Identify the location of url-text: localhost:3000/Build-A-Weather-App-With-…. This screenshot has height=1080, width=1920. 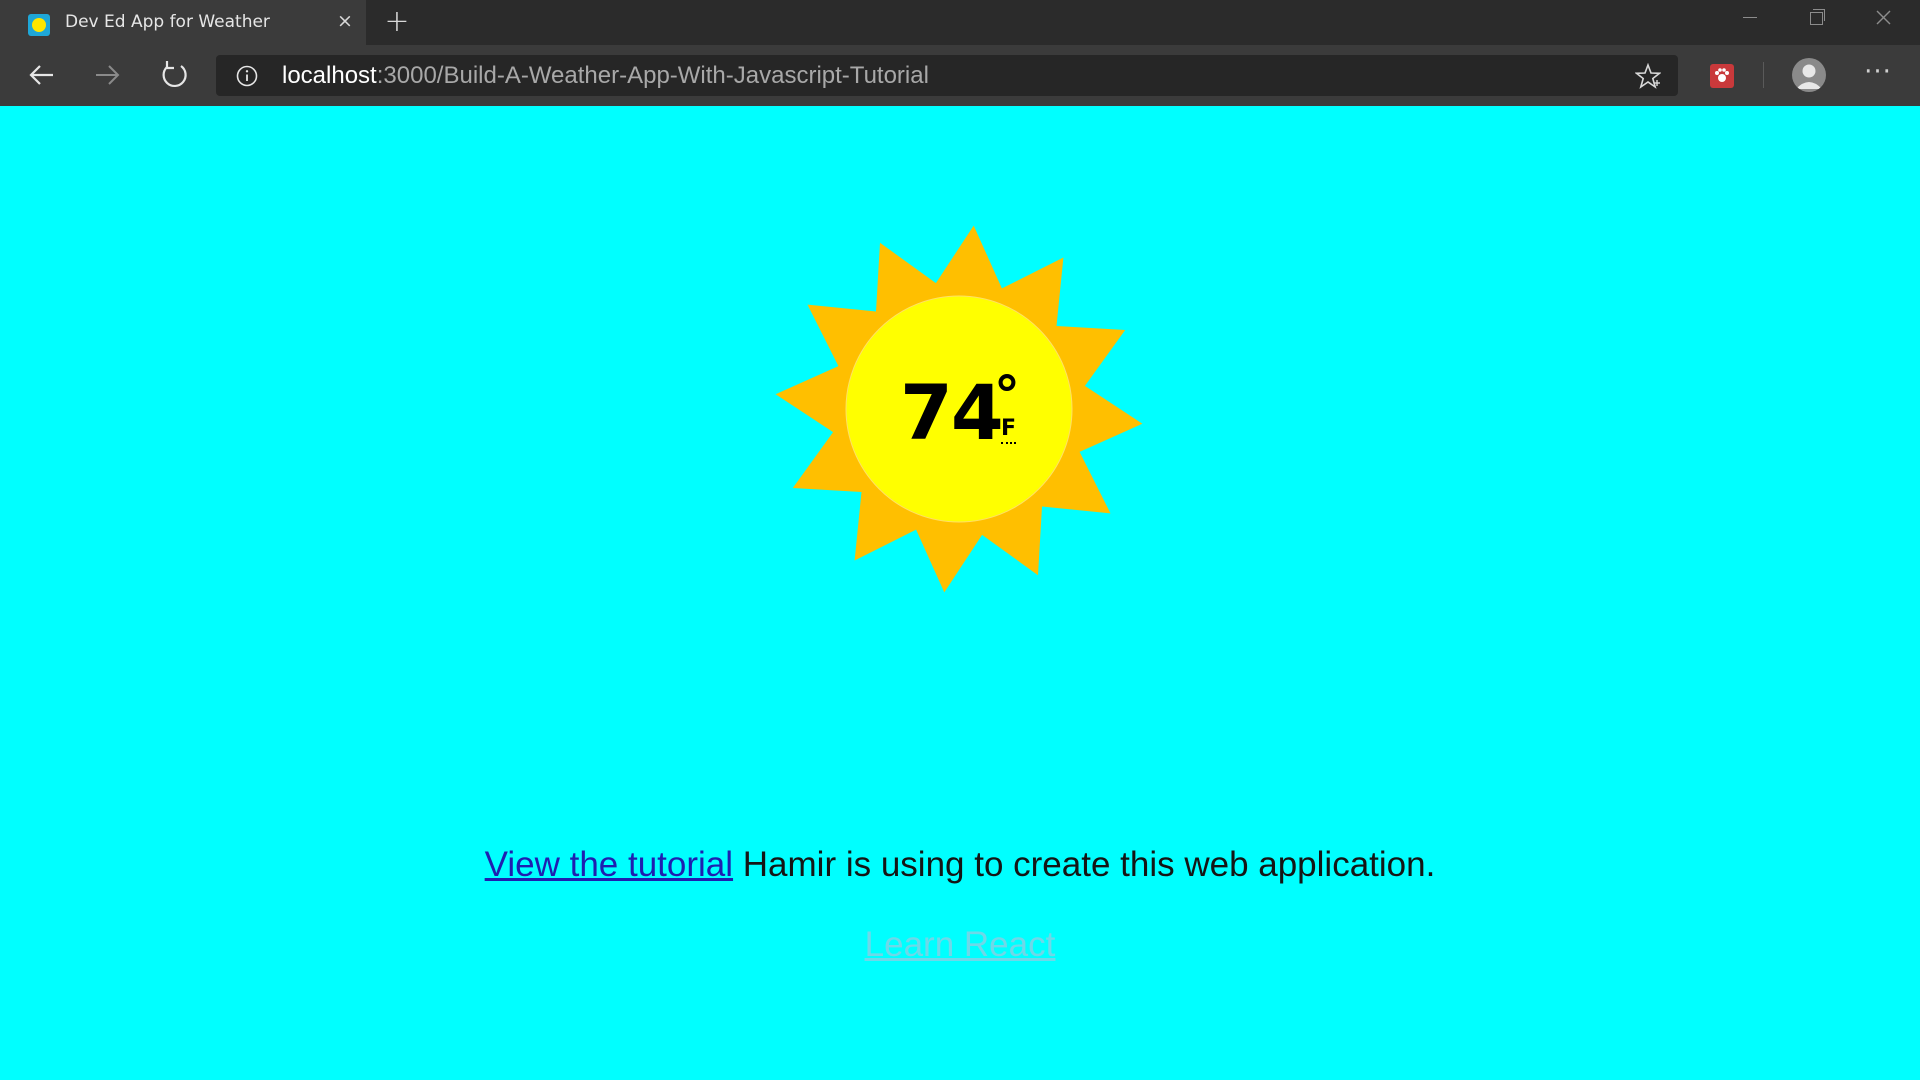
(605, 76).